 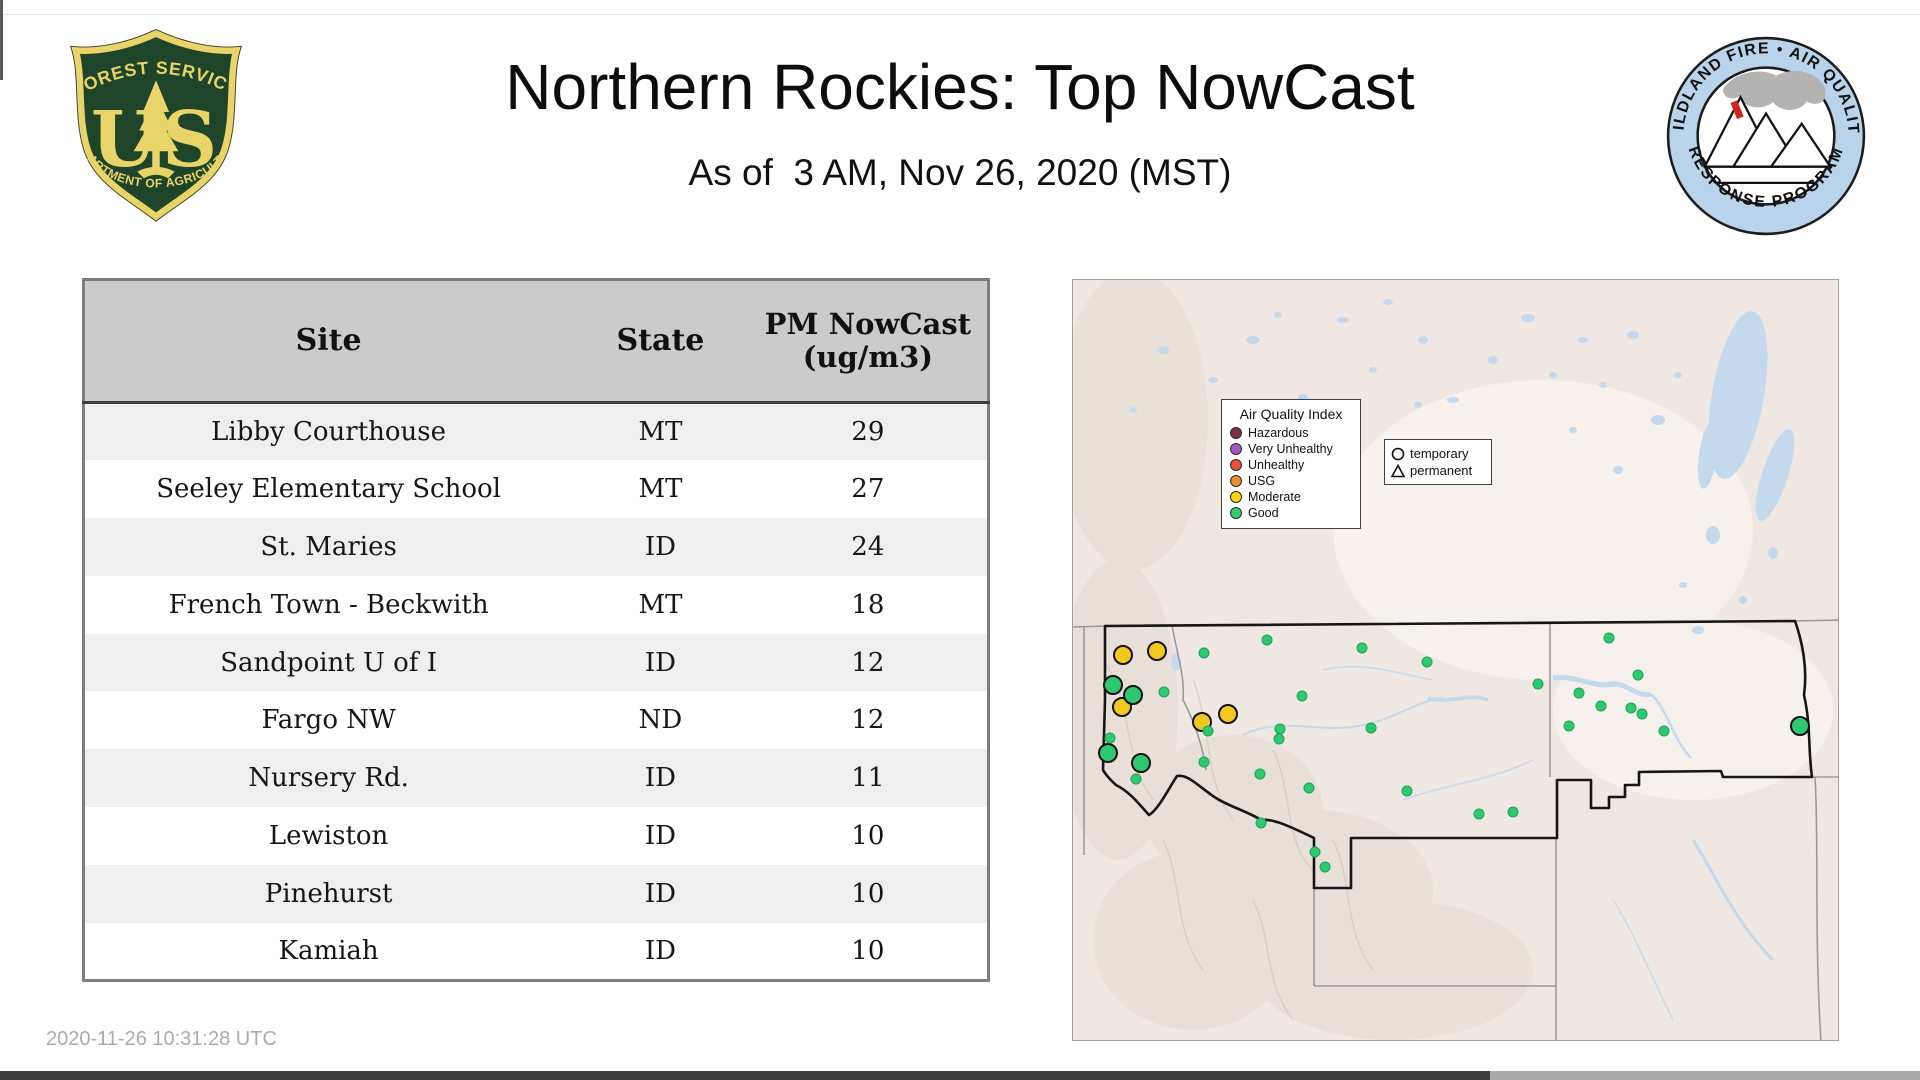 I want to click on cell-value: 29, so click(x=868, y=432).